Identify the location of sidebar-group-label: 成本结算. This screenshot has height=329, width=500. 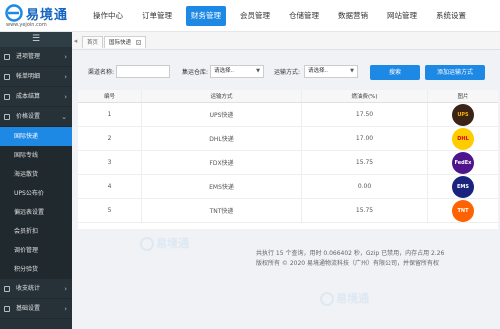
(28, 96).